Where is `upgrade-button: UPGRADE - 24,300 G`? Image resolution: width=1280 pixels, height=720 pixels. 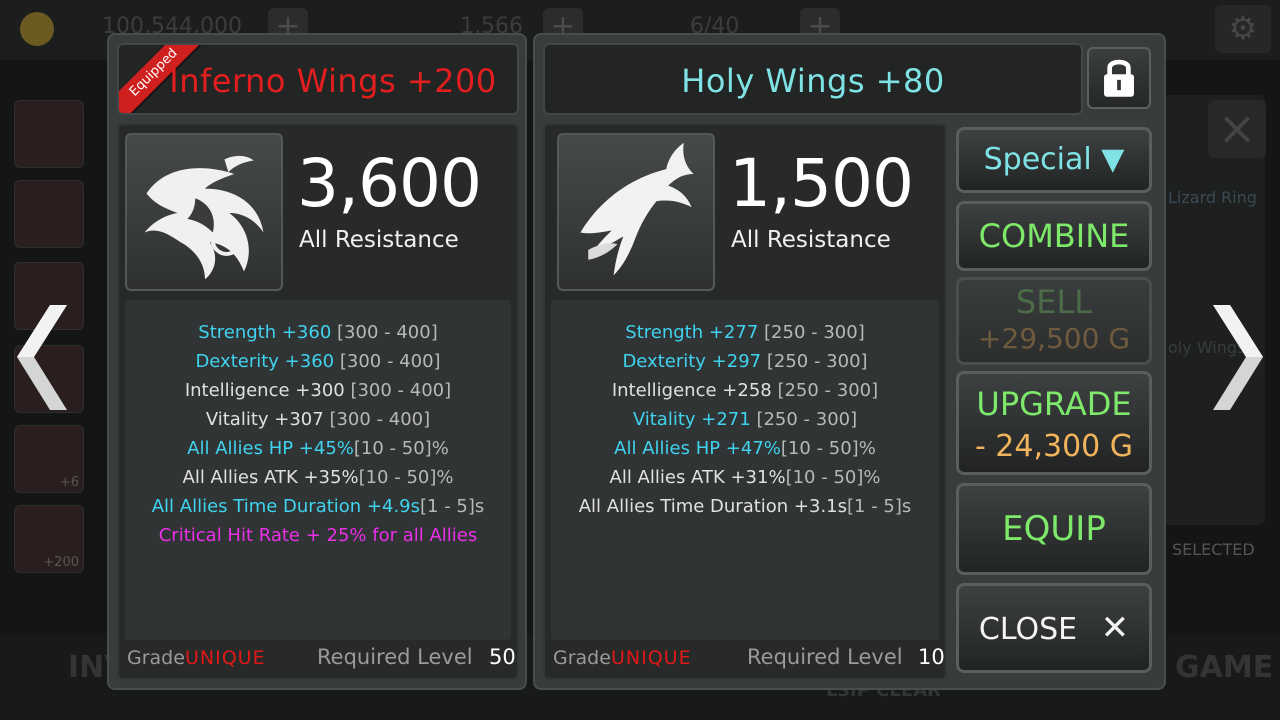 upgrade-button: UPGRADE - 24,300 G is located at coordinates (1054, 423).